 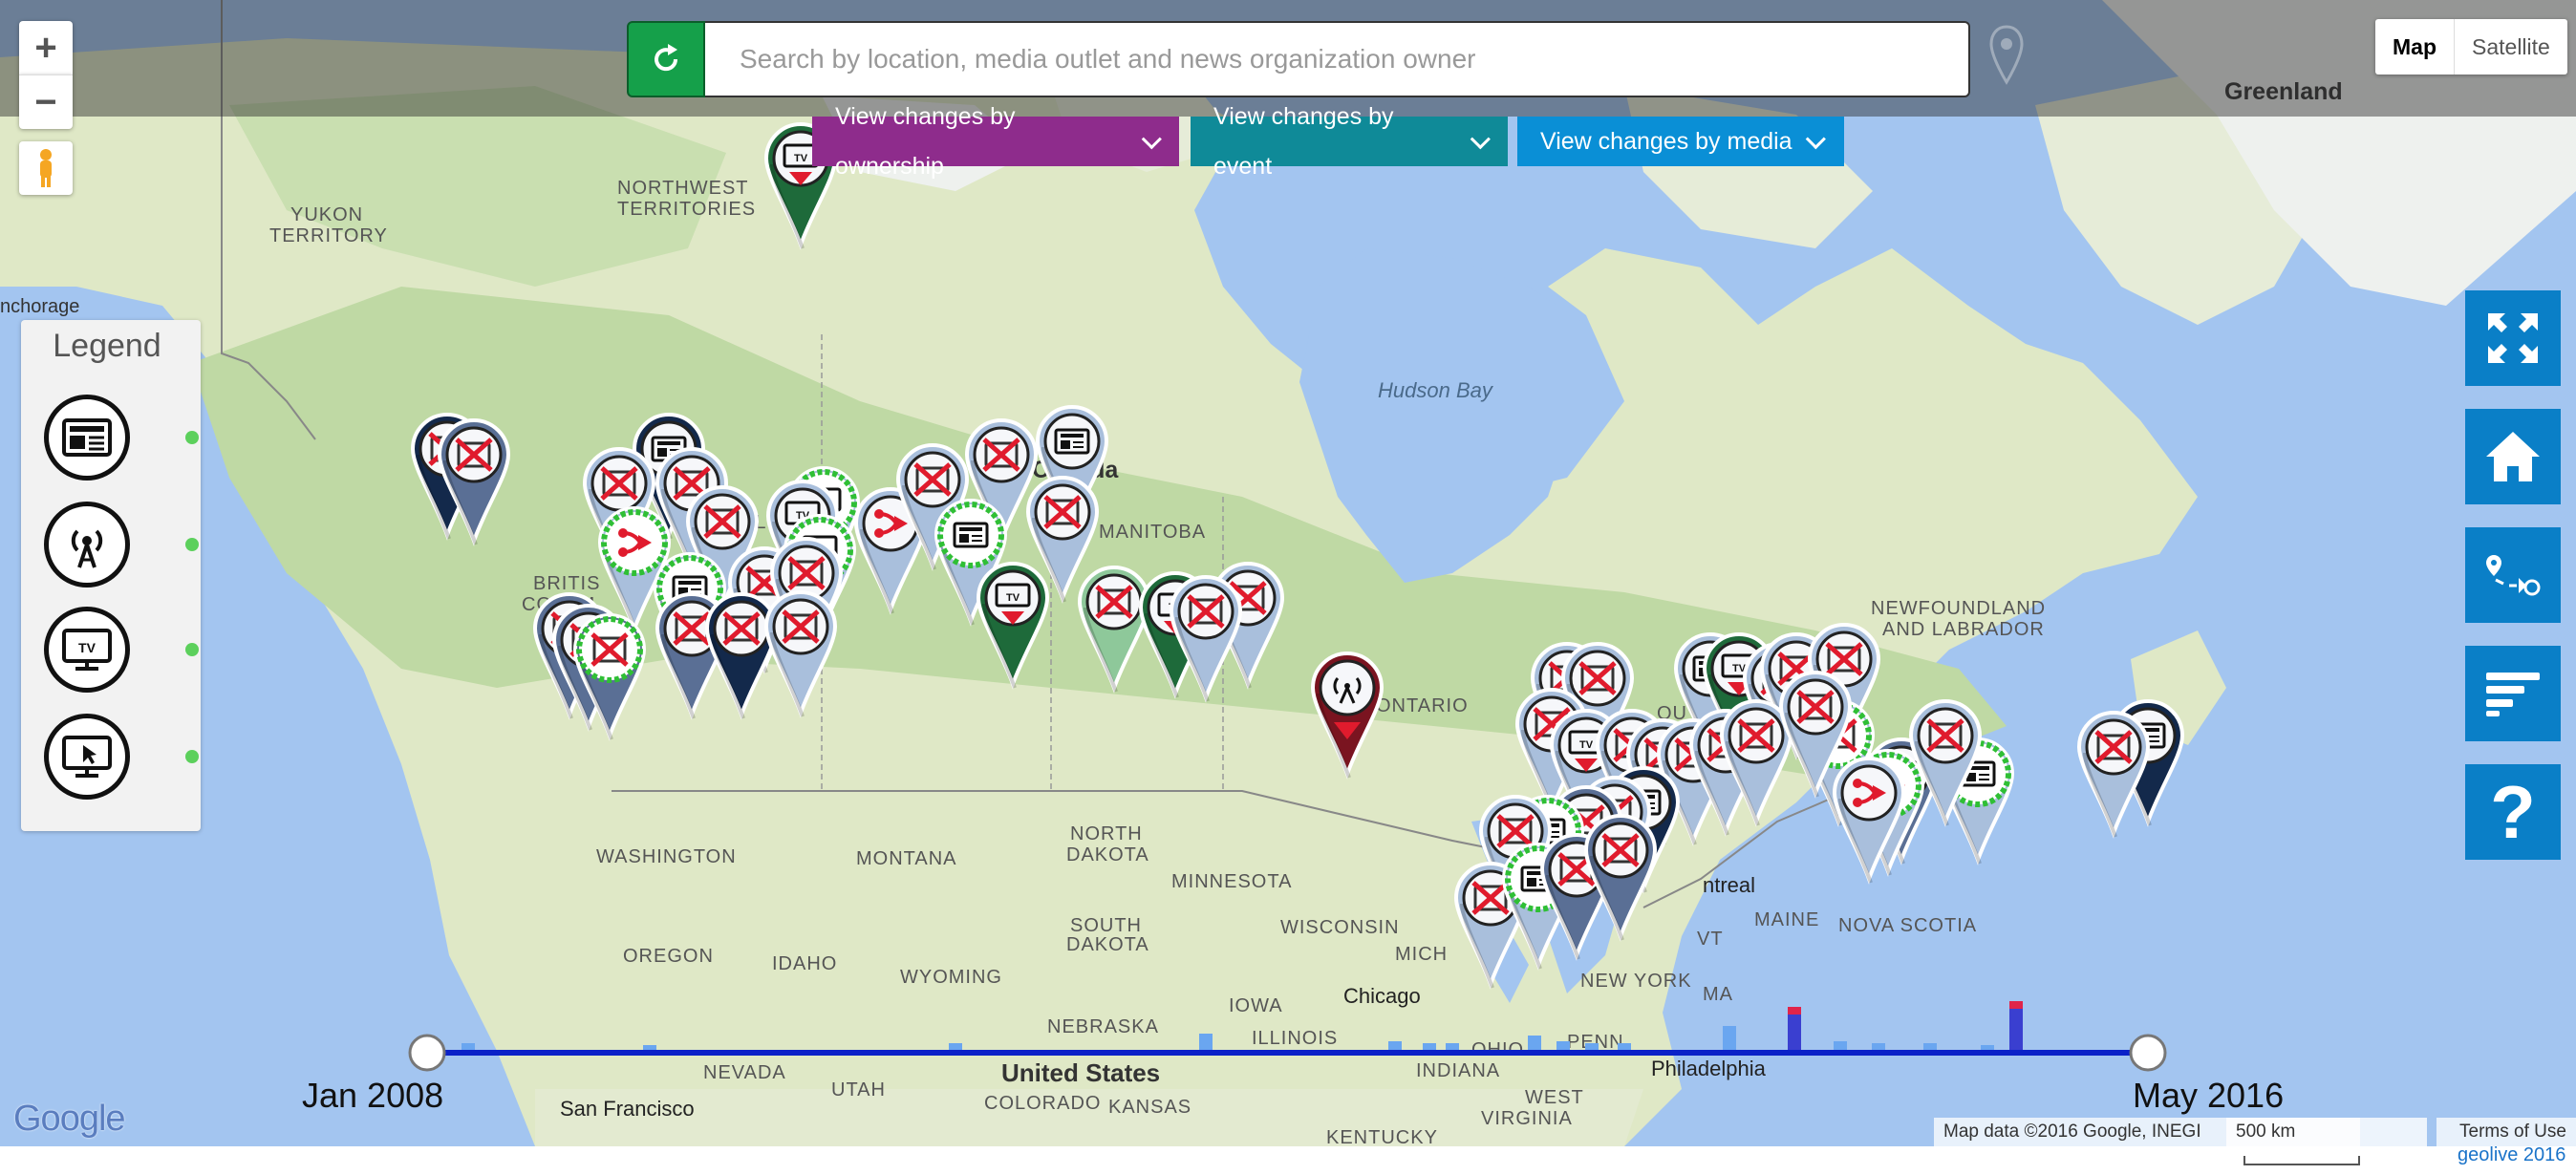 What do you see at coordinates (46, 48) in the screenshot?
I see `zoom-in-button: +` at bounding box center [46, 48].